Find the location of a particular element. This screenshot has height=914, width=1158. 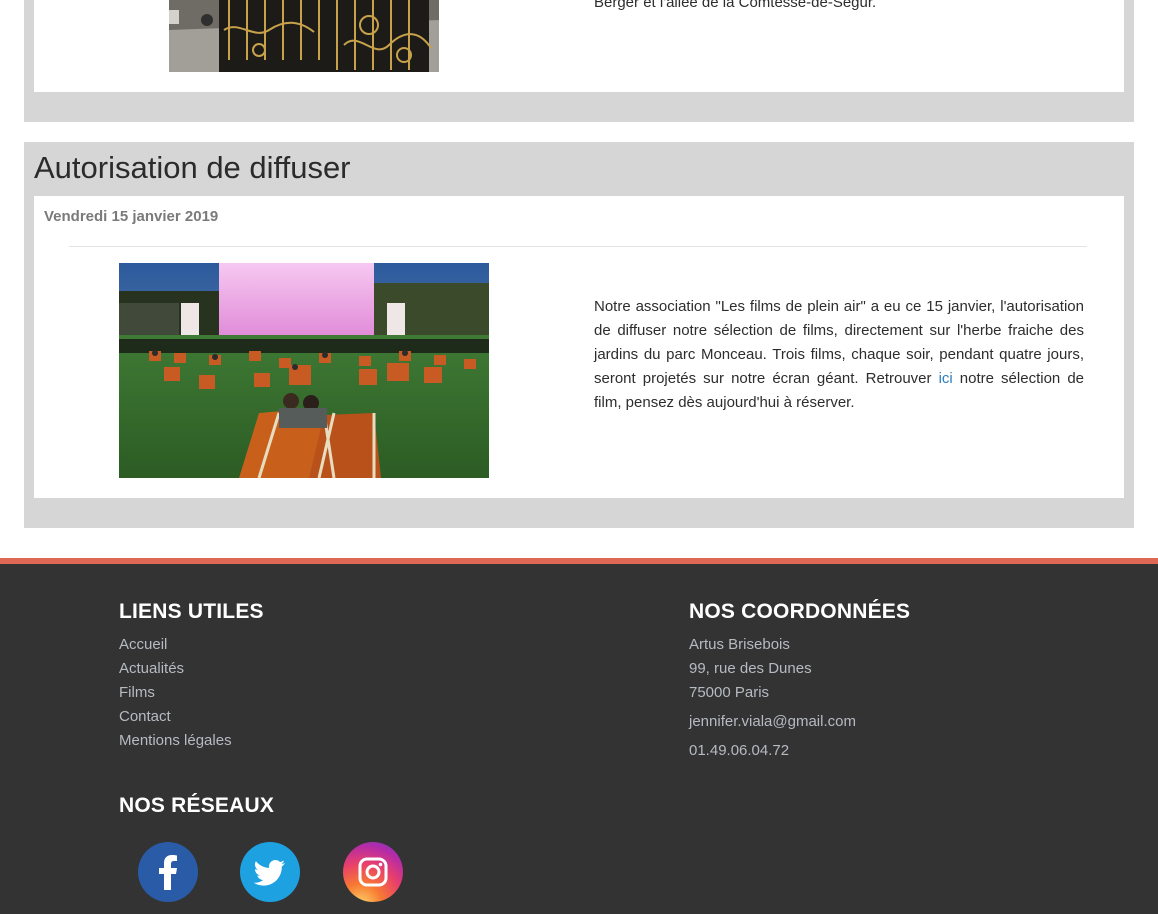

links-heading: LIENS UTILES is located at coordinates (191, 611).